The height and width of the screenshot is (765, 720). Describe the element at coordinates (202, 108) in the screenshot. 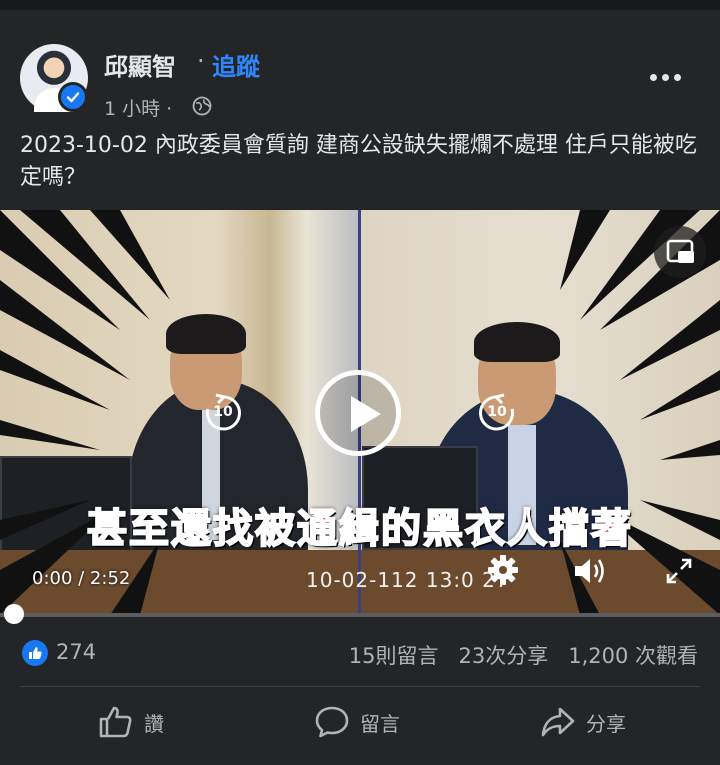

I see `globe-icon` at that location.